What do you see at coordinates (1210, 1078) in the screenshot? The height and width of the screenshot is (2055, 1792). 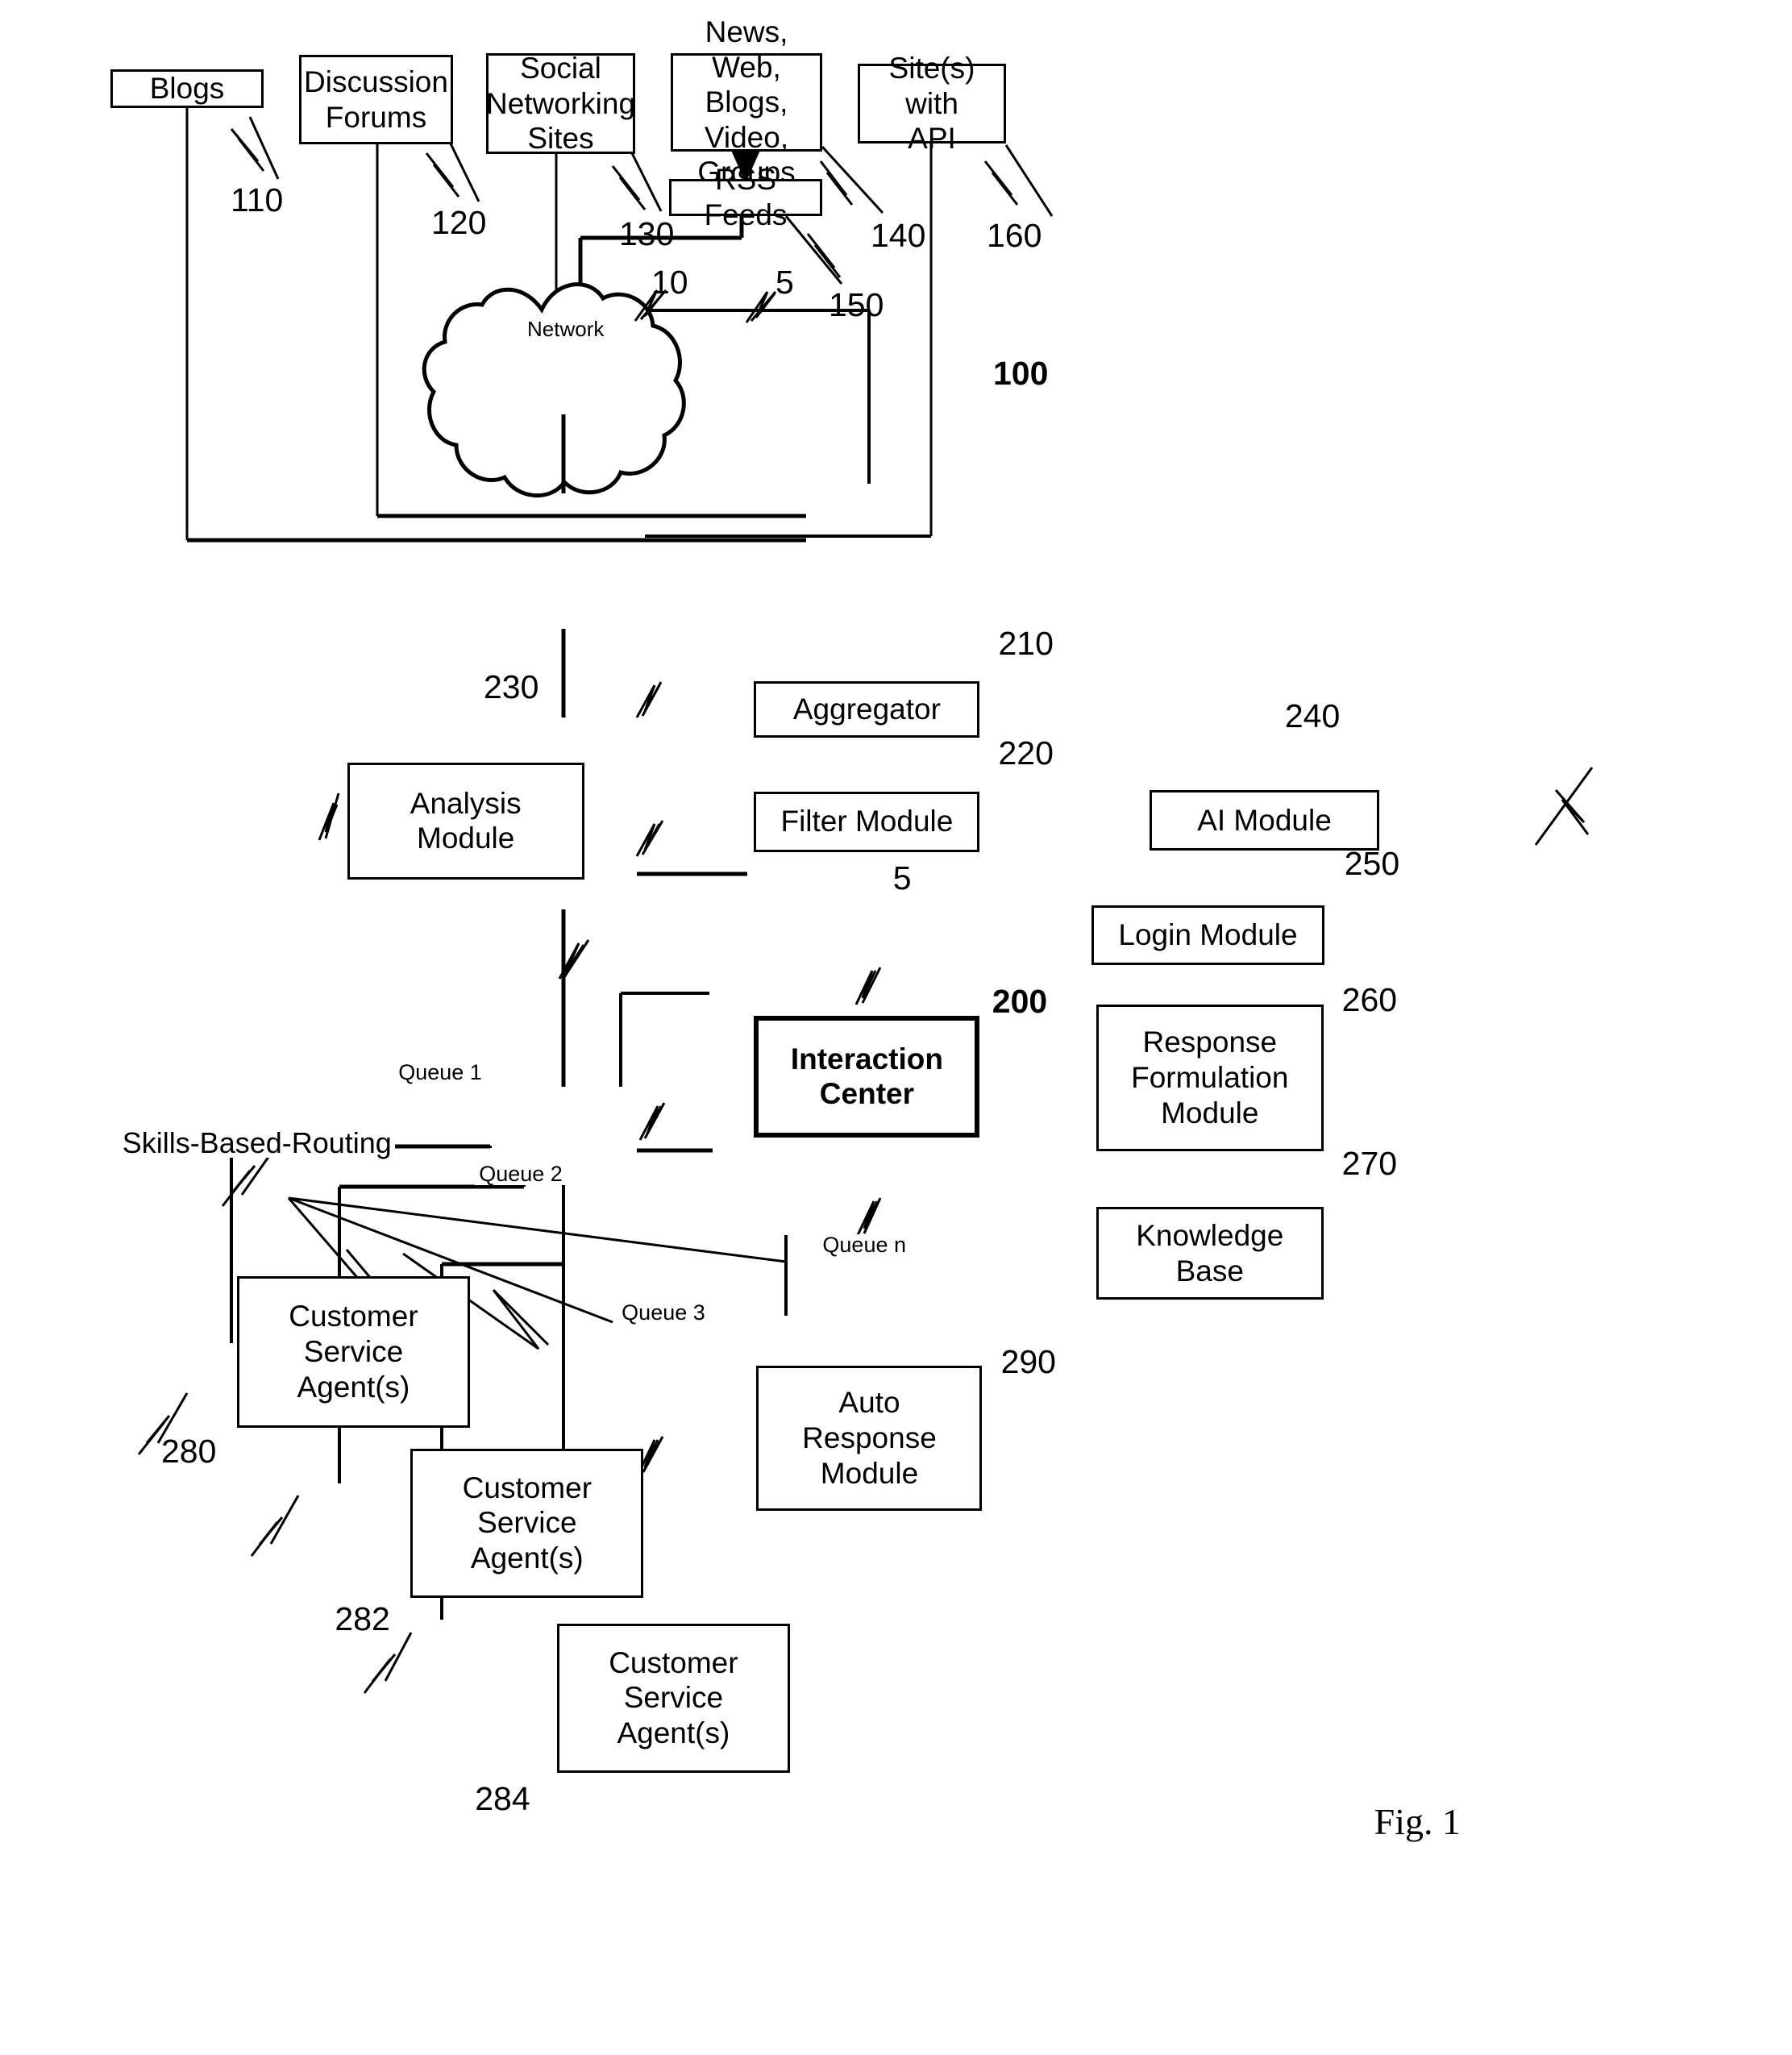 I see `module-response-formulation: Response Formulation Module` at bounding box center [1210, 1078].